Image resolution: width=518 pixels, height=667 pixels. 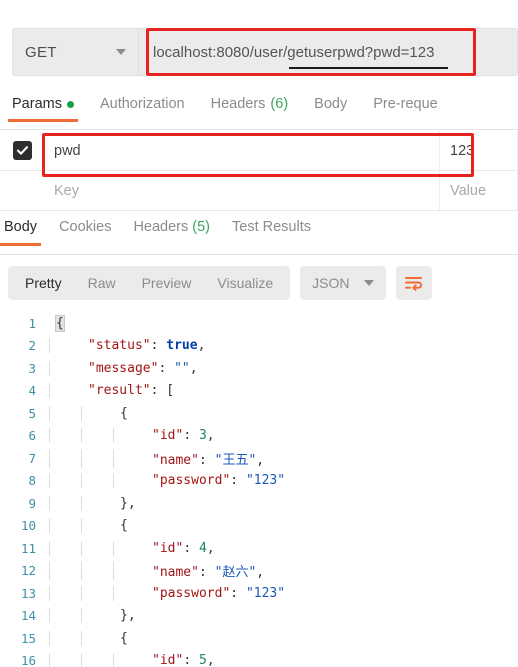 What do you see at coordinates (76, 52) in the screenshot?
I see `http-method-select: GET` at bounding box center [76, 52].